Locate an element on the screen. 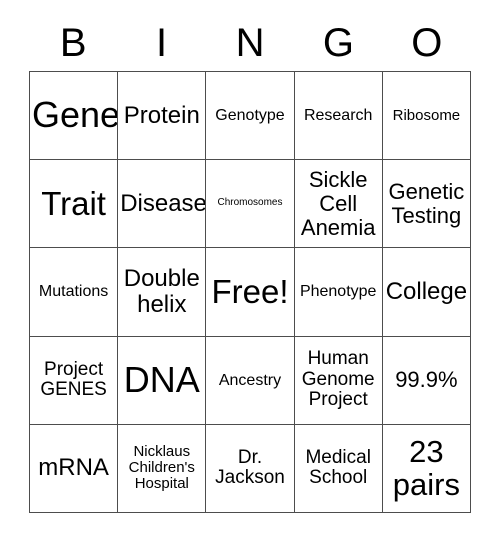 The height and width of the screenshot is (544, 500). bingo-header-letter-n: N is located at coordinates (250, 43).